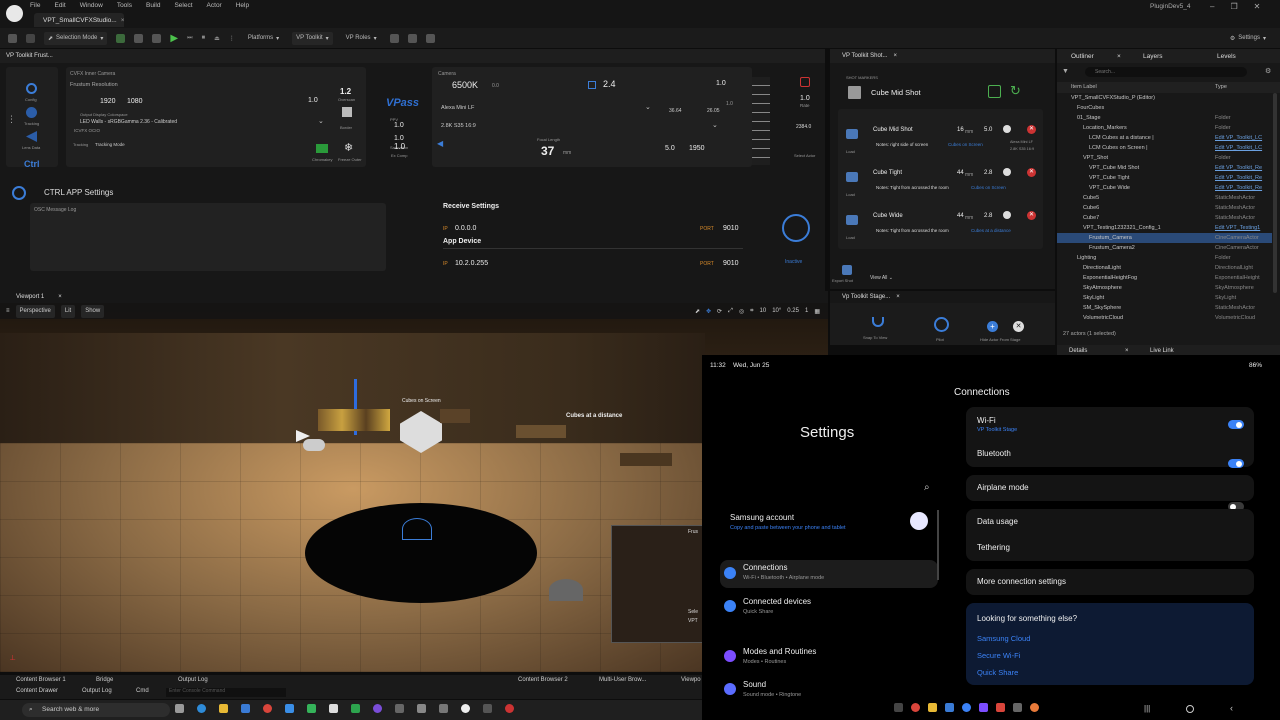 The width and height of the screenshot is (1280, 720). What do you see at coordinates (267, 708) in the screenshot?
I see `chrome-icon` at bounding box center [267, 708].